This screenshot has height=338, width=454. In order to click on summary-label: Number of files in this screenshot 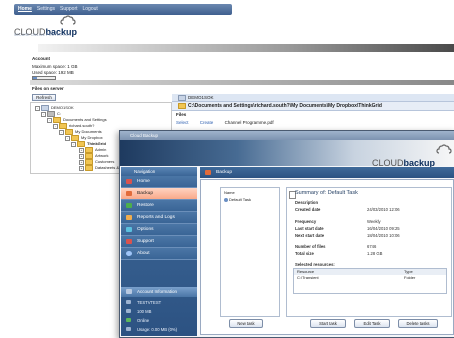, I will do `click(310, 246)`.